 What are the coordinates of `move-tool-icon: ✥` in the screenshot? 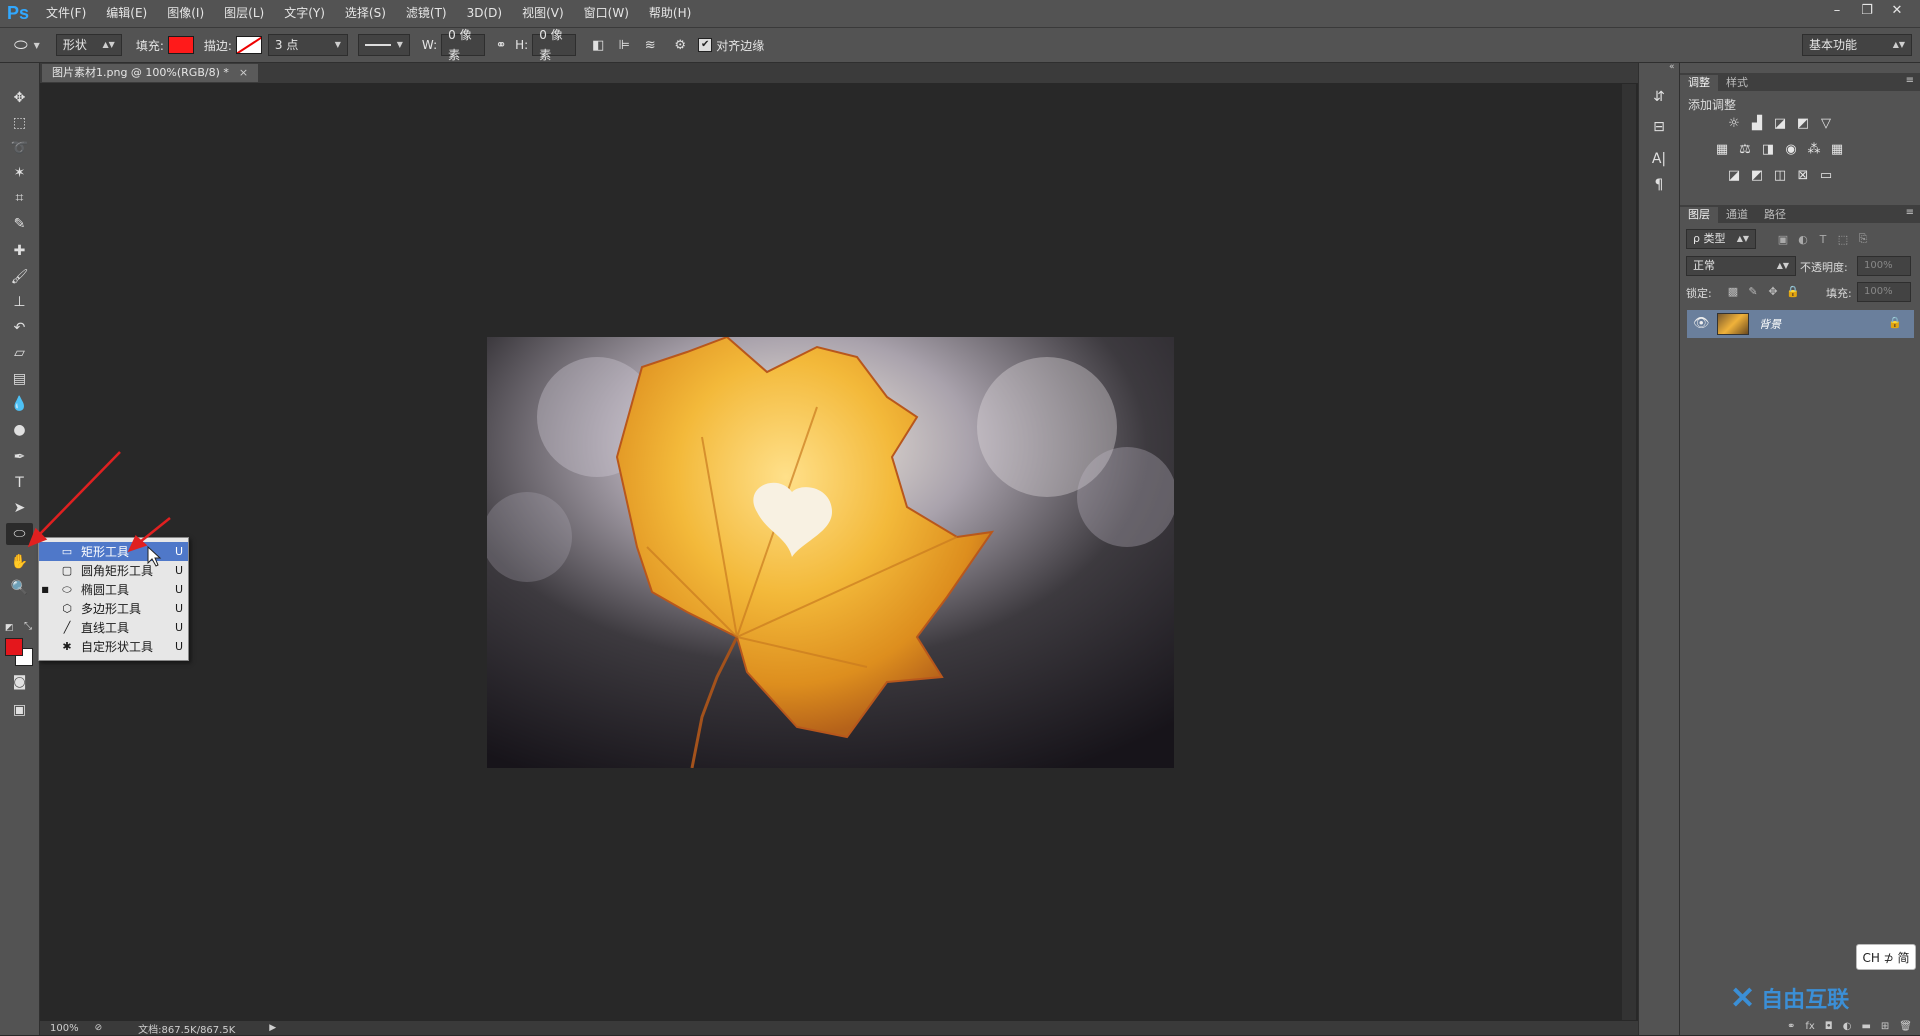 It's located at (19, 98).